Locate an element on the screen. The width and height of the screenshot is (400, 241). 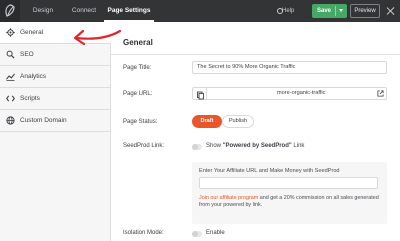
globe-icon is located at coordinates (10, 120).